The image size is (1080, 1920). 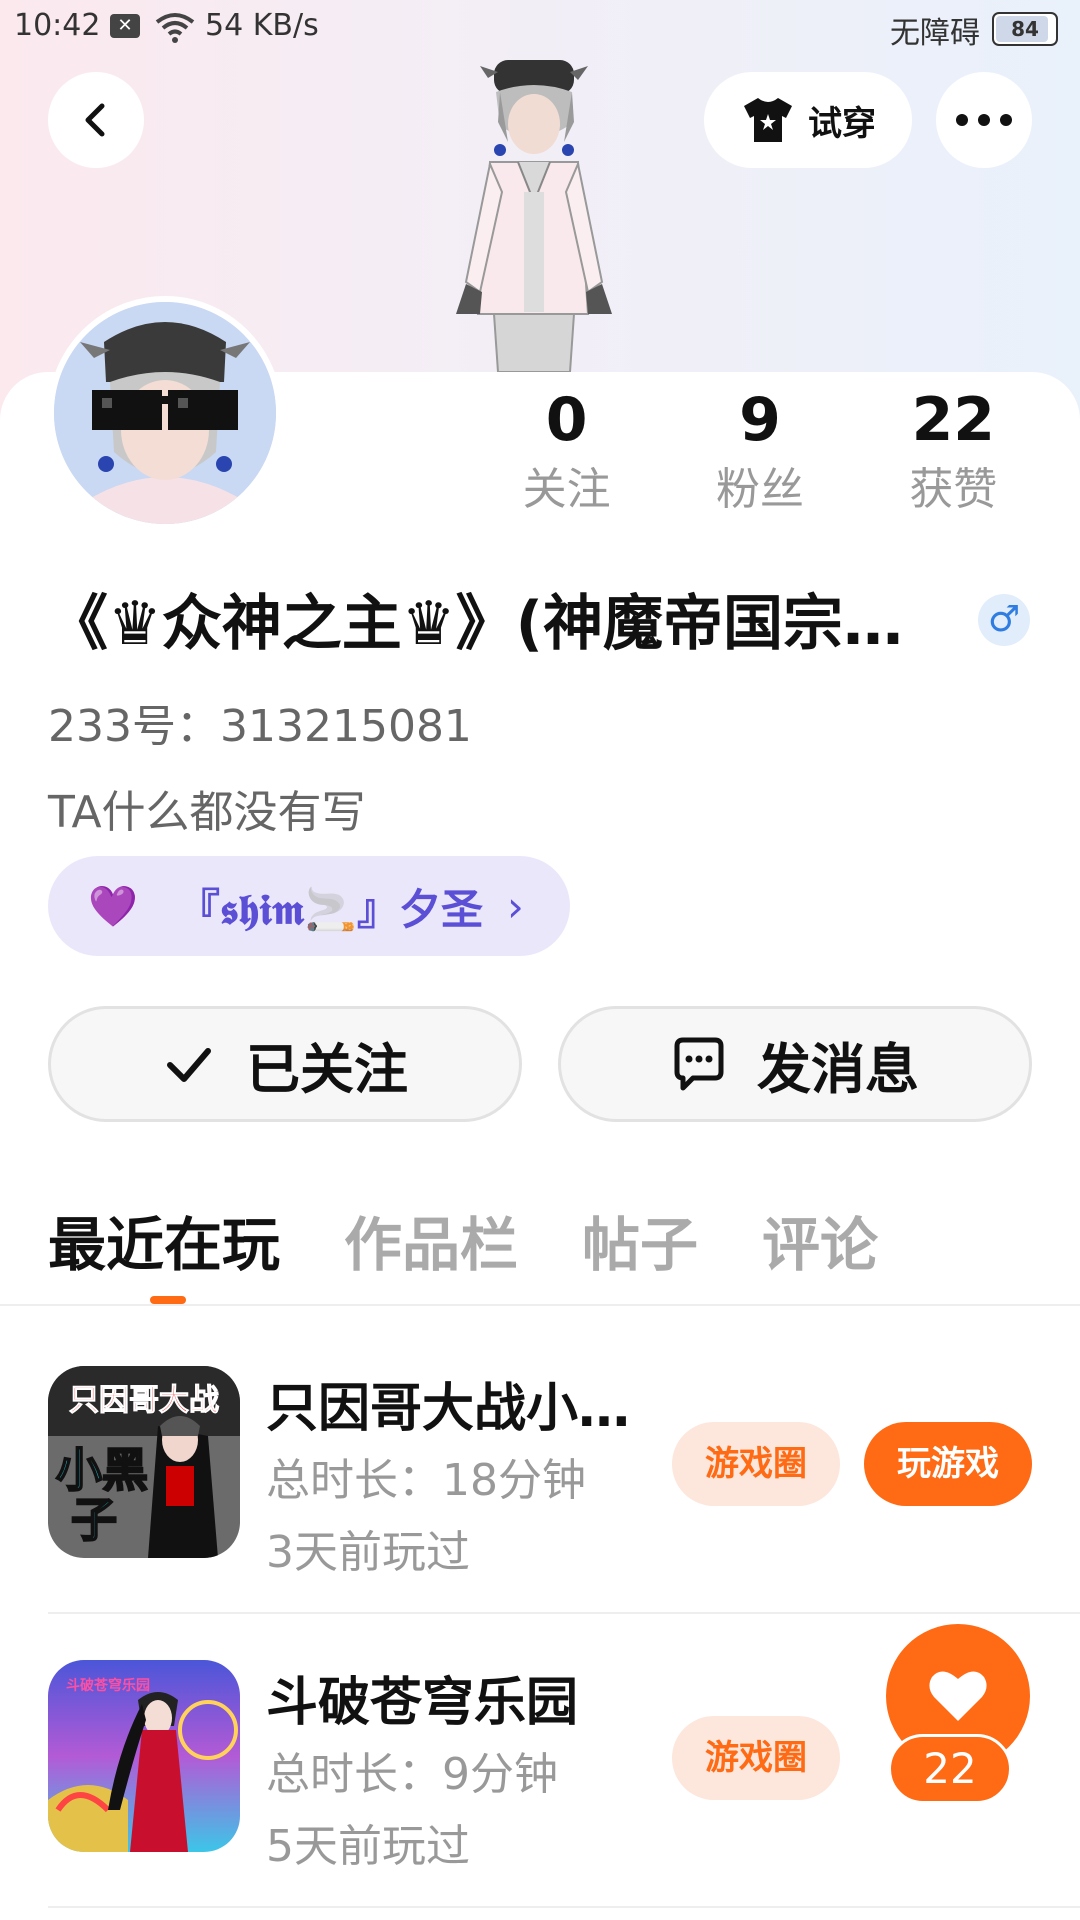 I want to click on game-duration: 总时长：18分钟, so click(x=426, y=1480).